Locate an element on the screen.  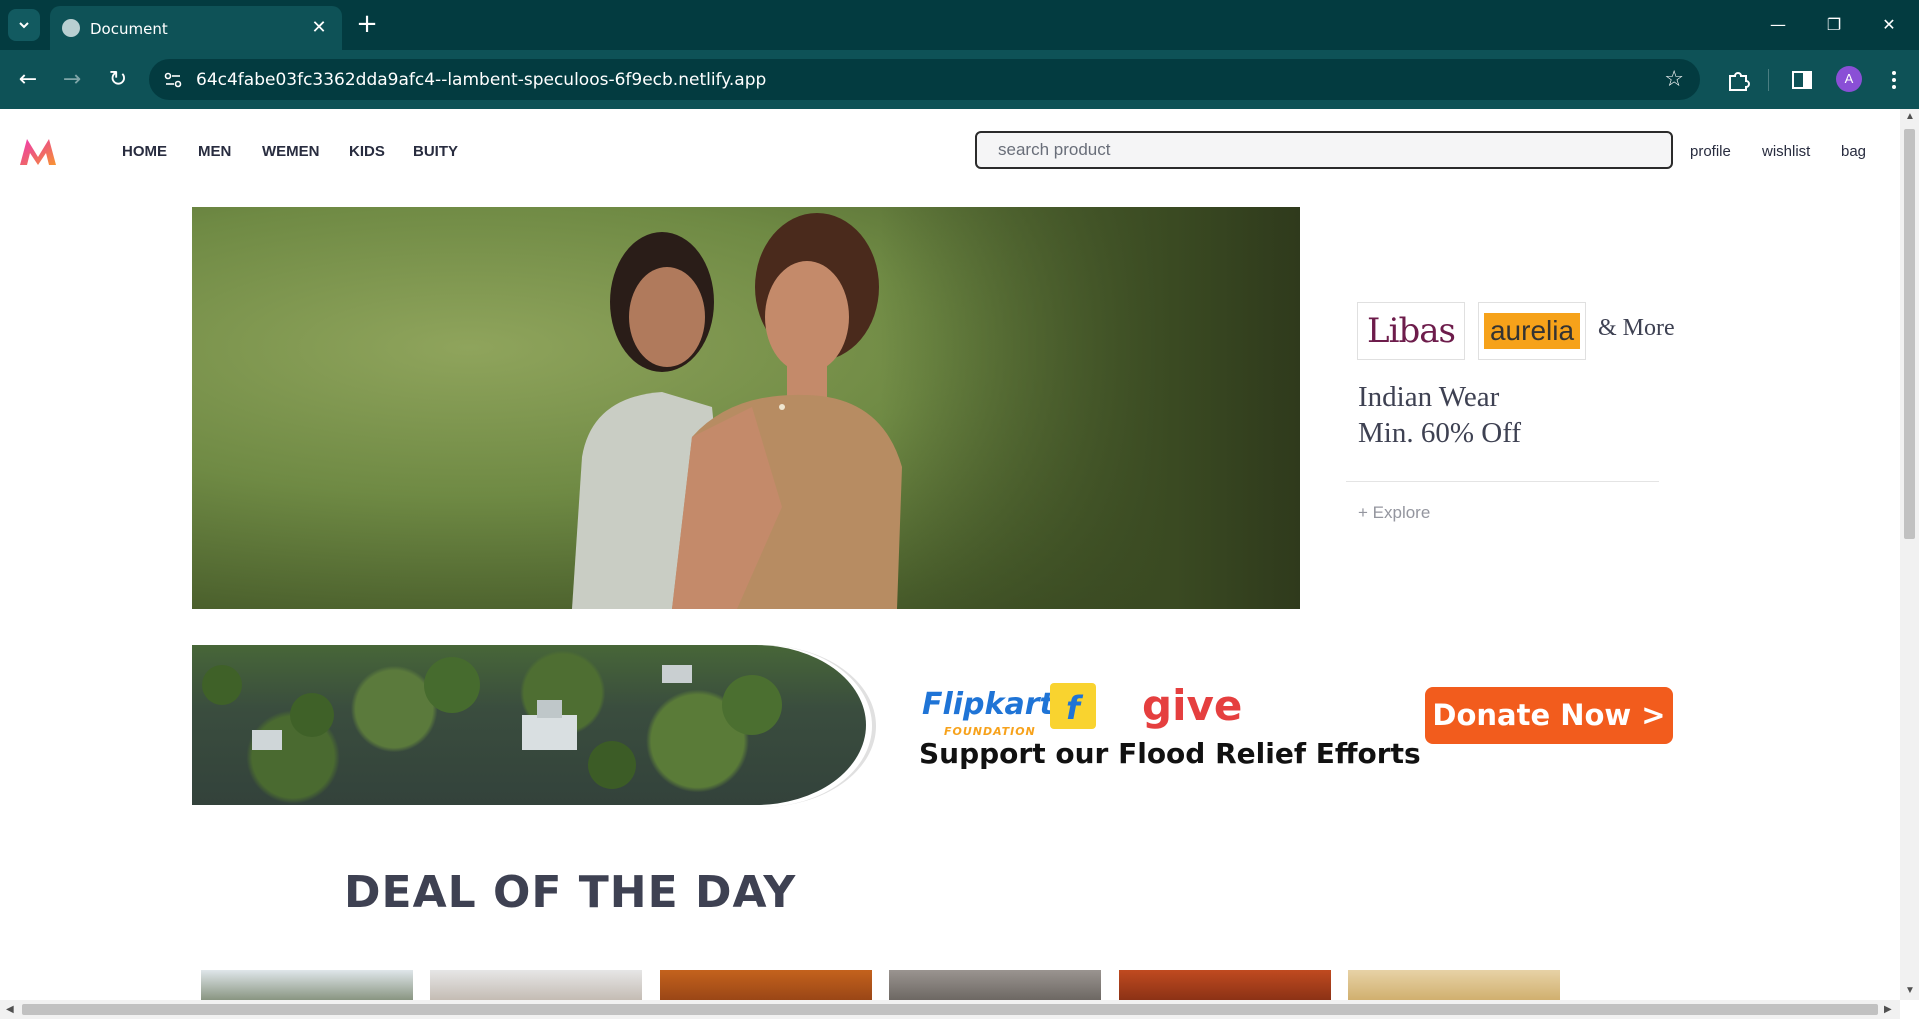
back-arrow-icon: ← is located at coordinates (28, 80).